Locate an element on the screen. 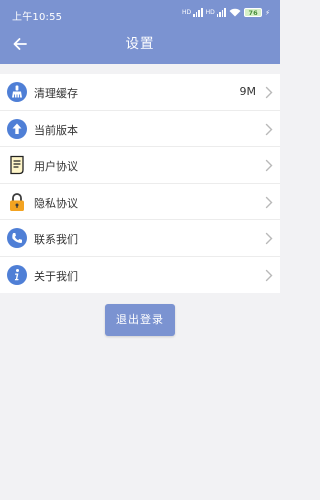 This screenshot has width=320, height=500. charging-icon: ⚡ is located at coordinates (267, 12).